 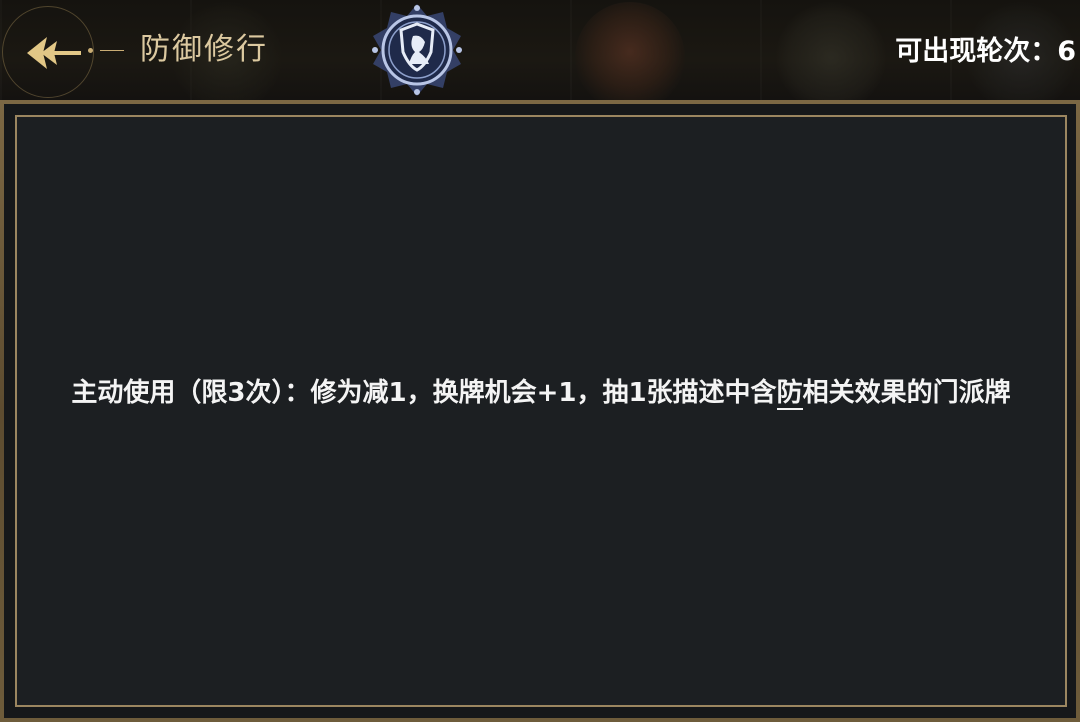 I want to click on rounds-indicator: 可出现轮次：6, so click(x=985, y=52).